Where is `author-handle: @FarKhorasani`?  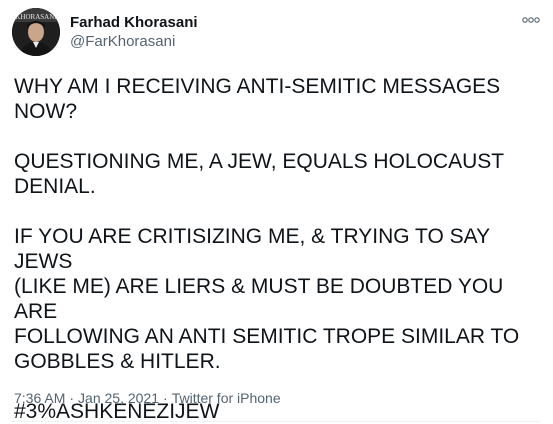 author-handle: @FarKhorasani is located at coordinates (134, 41).